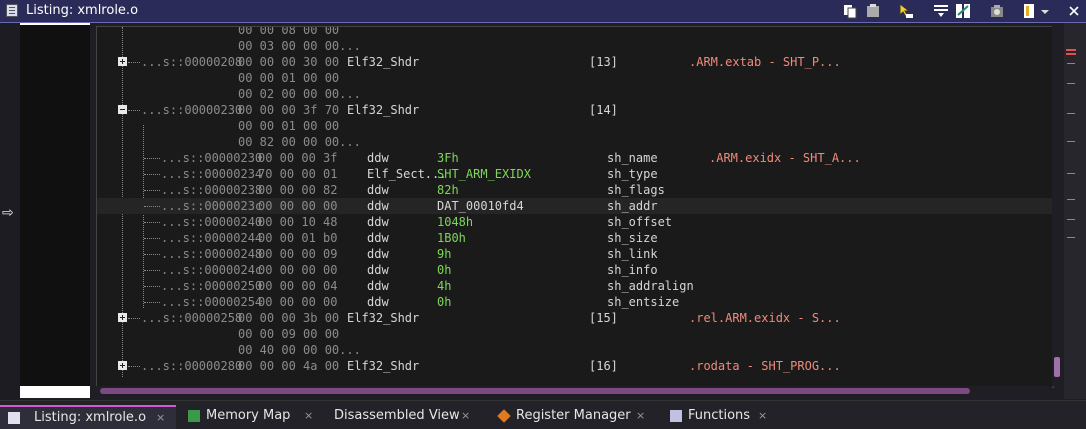 The width and height of the screenshot is (1086, 429). I want to click on field-row: ...s::00000248 00 00 00 09 ddw 9h sh_link, so click(575, 254).